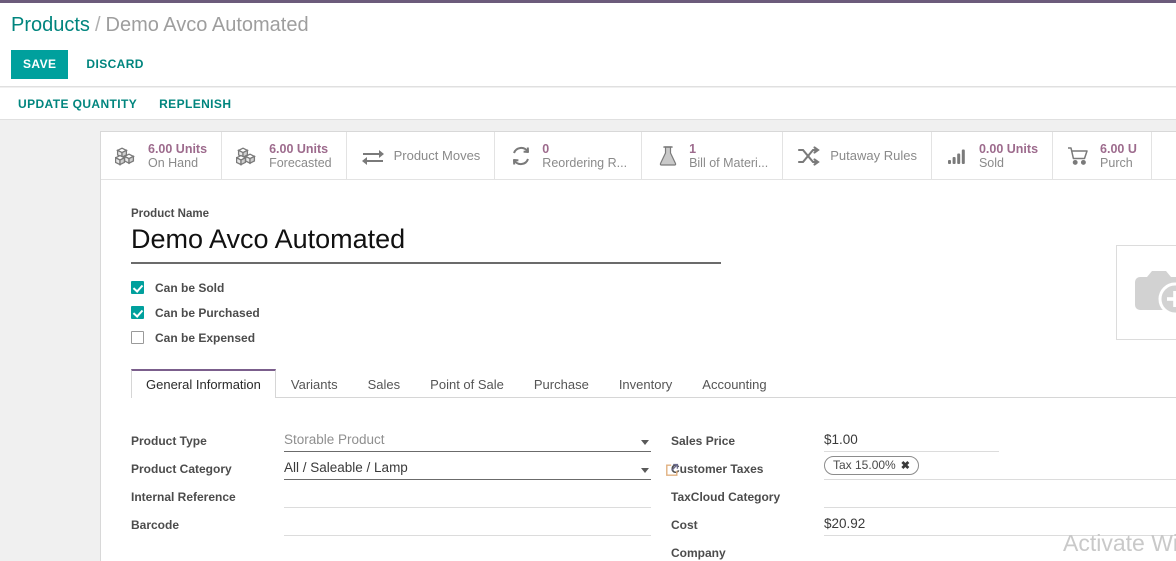 The width and height of the screenshot is (1176, 561). What do you see at coordinates (684, 525) in the screenshot?
I see `field-label: Cost` at bounding box center [684, 525].